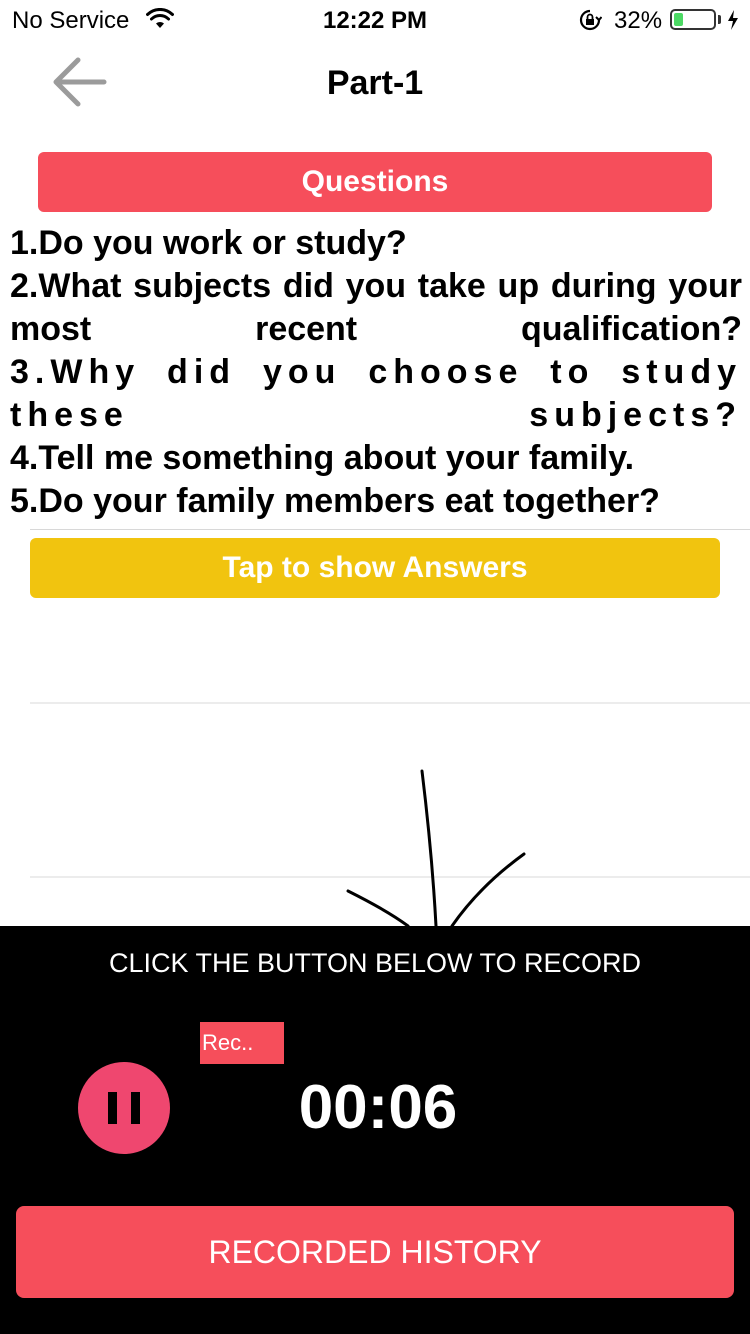 The width and height of the screenshot is (750, 1334). What do you see at coordinates (679, 19) in the screenshot?
I see `battery-level-fill` at bounding box center [679, 19].